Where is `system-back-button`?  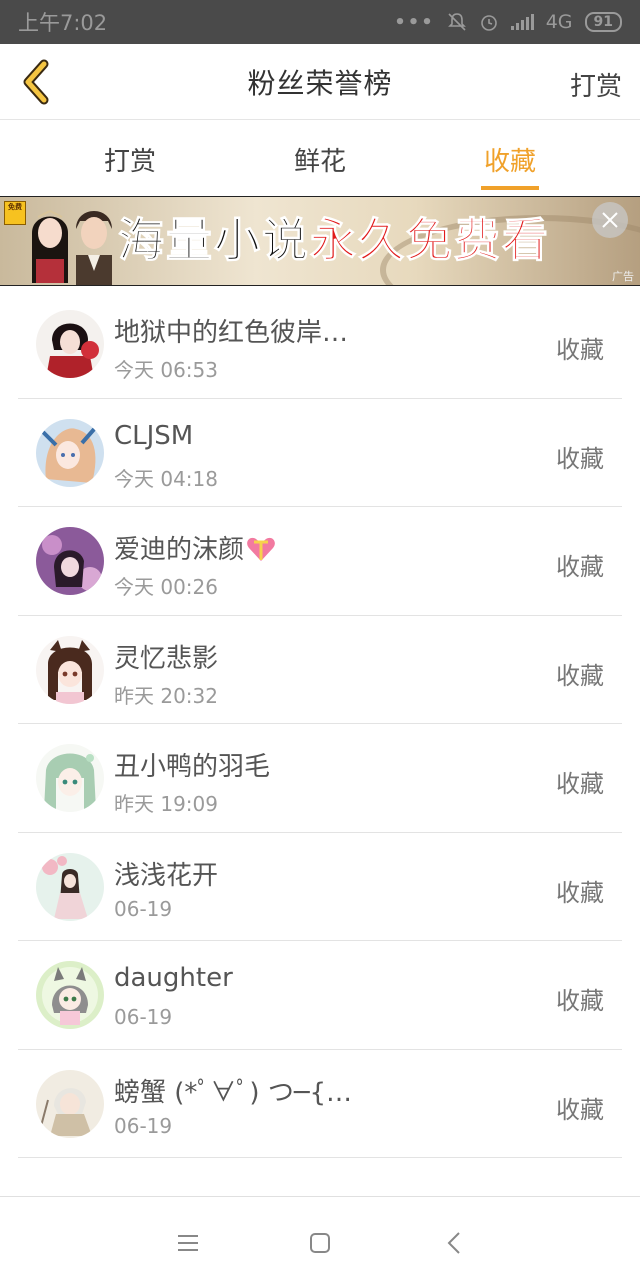
system-back-button is located at coordinates (454, 1243).